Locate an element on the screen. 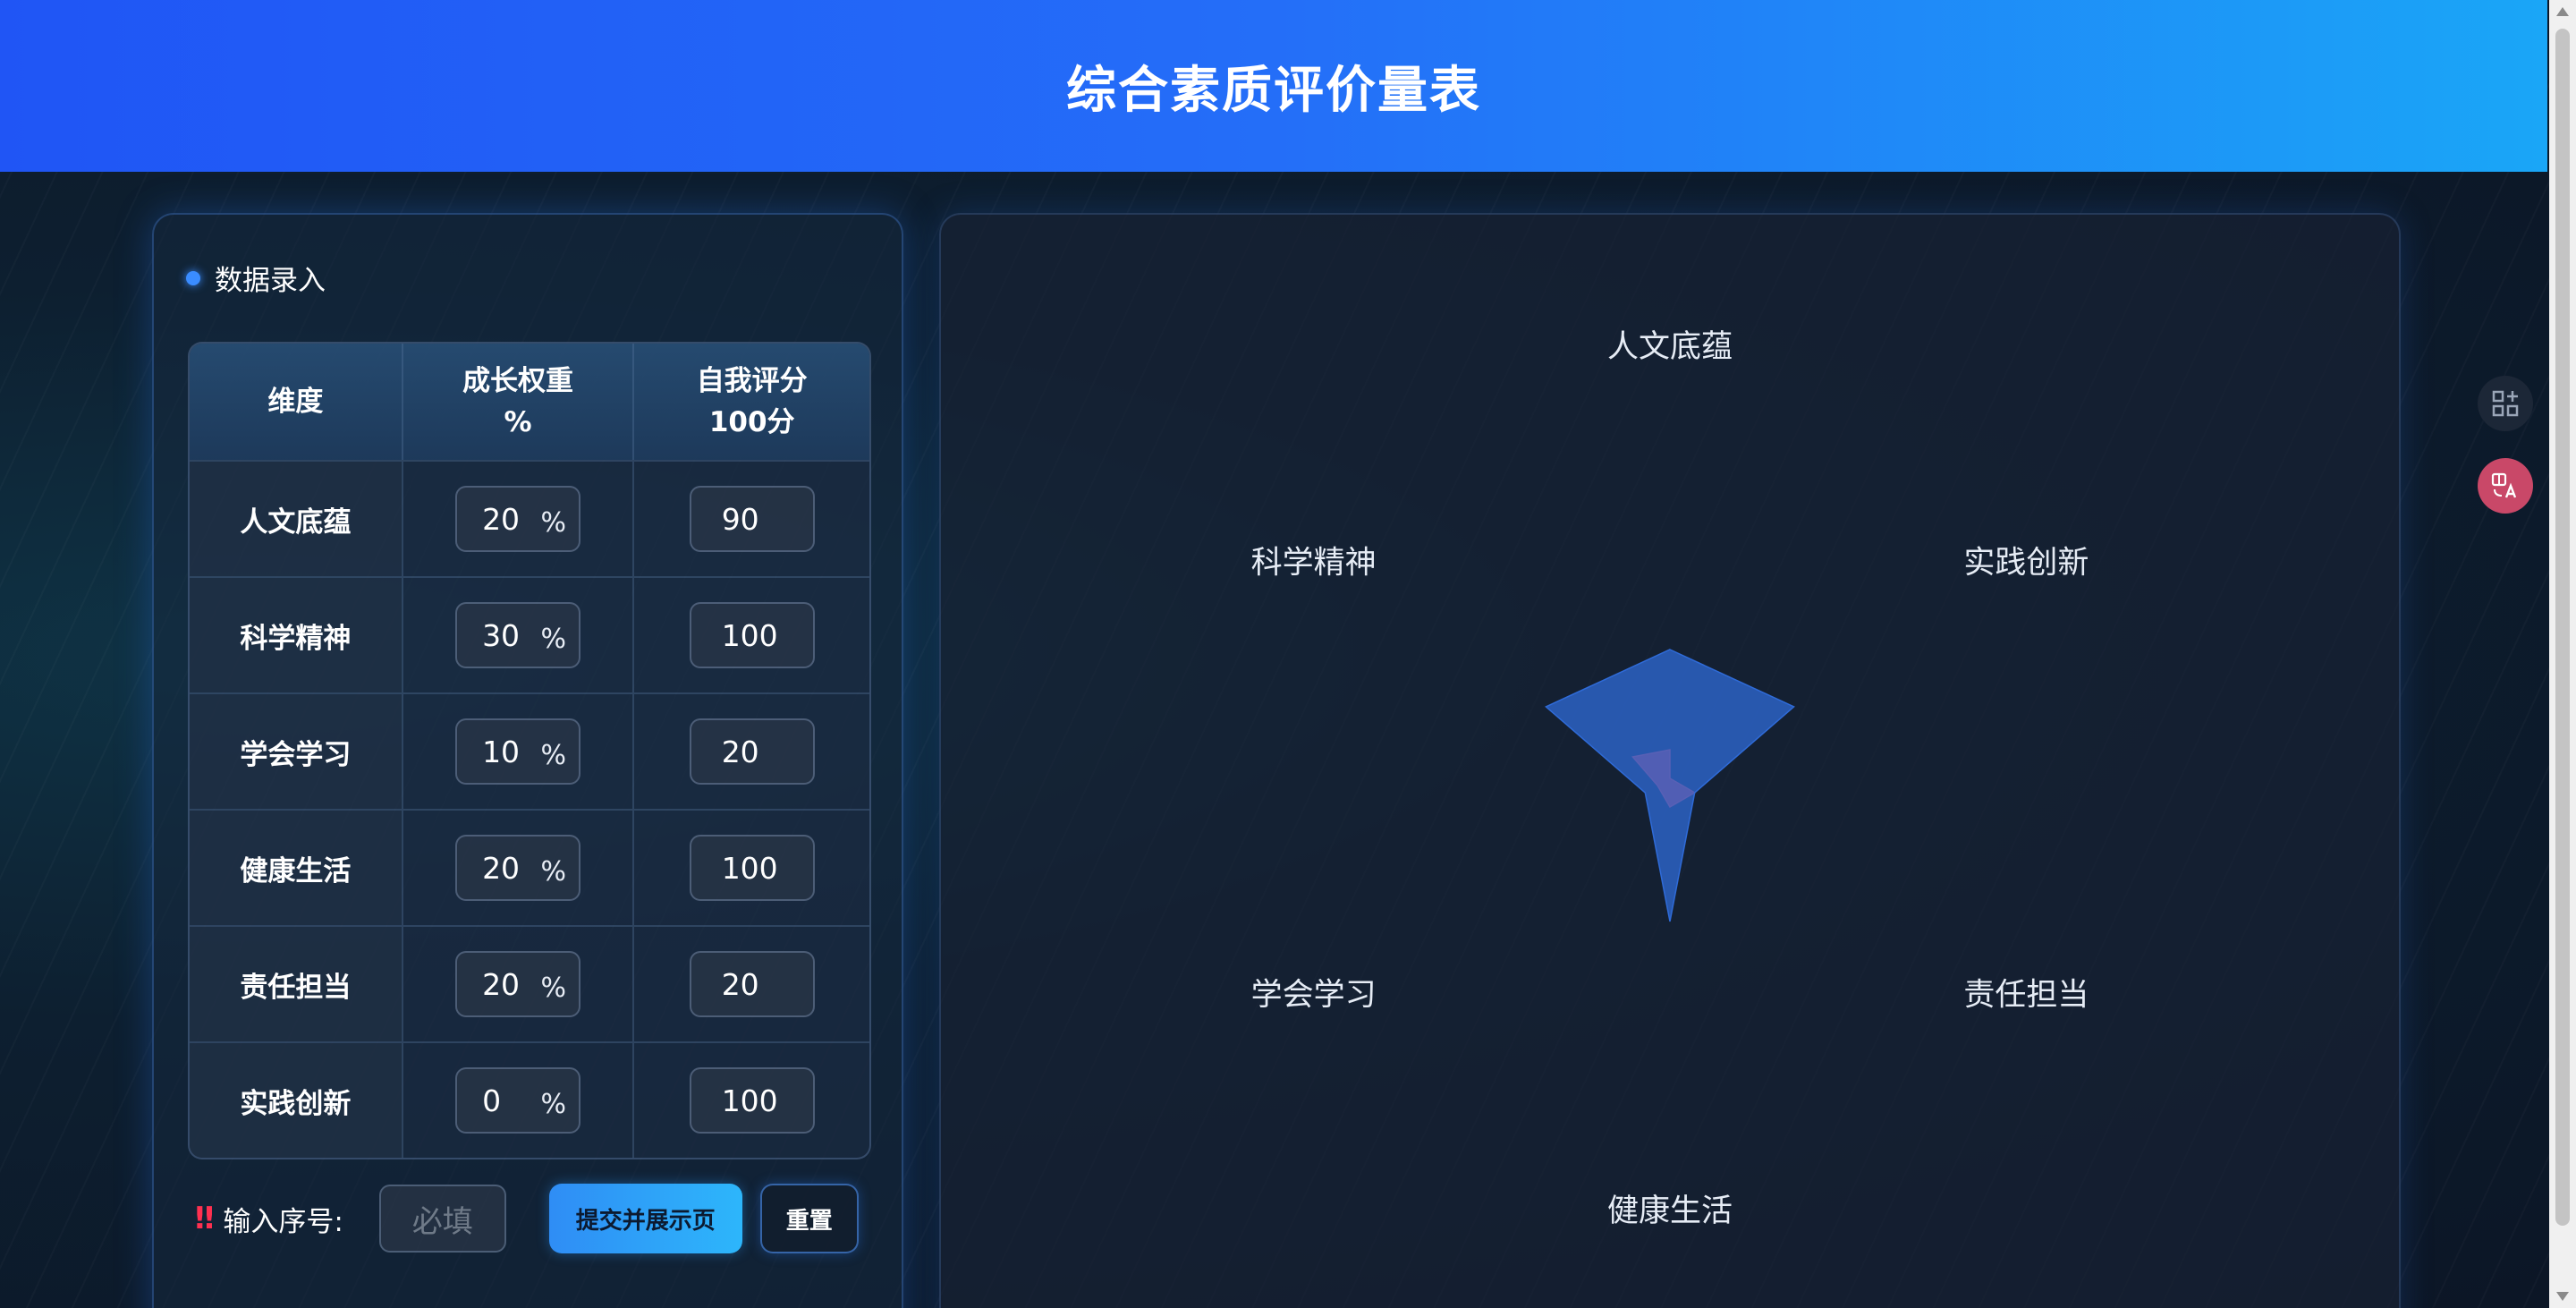 This screenshot has height=1308, width=2576. vertical-scrollbar is located at coordinates (2562, 654).